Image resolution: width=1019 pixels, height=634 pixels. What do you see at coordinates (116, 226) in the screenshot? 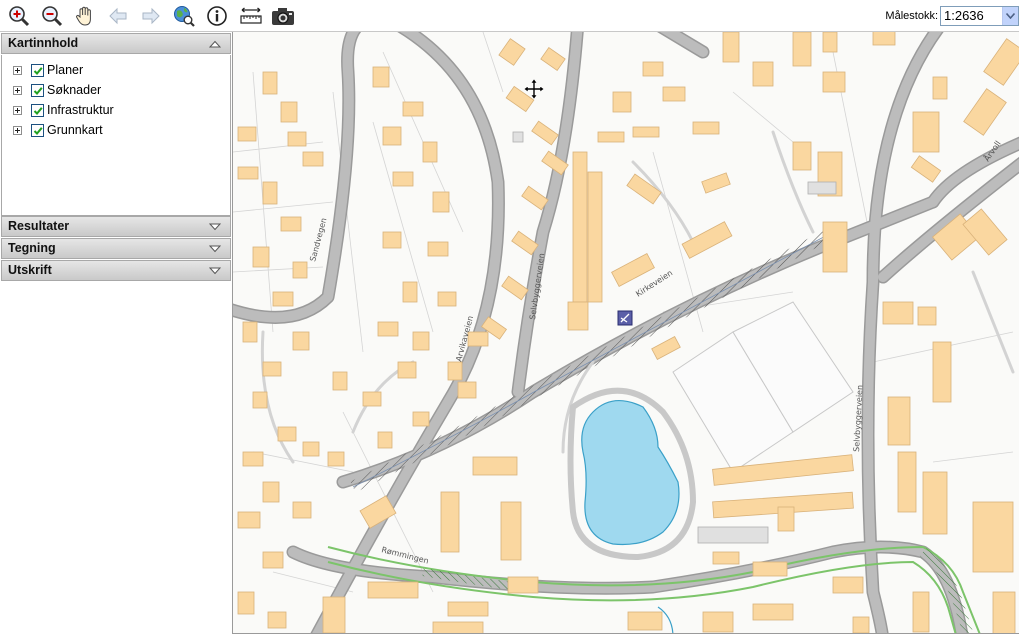
I see `panel-header-resultater: Resultater` at bounding box center [116, 226].